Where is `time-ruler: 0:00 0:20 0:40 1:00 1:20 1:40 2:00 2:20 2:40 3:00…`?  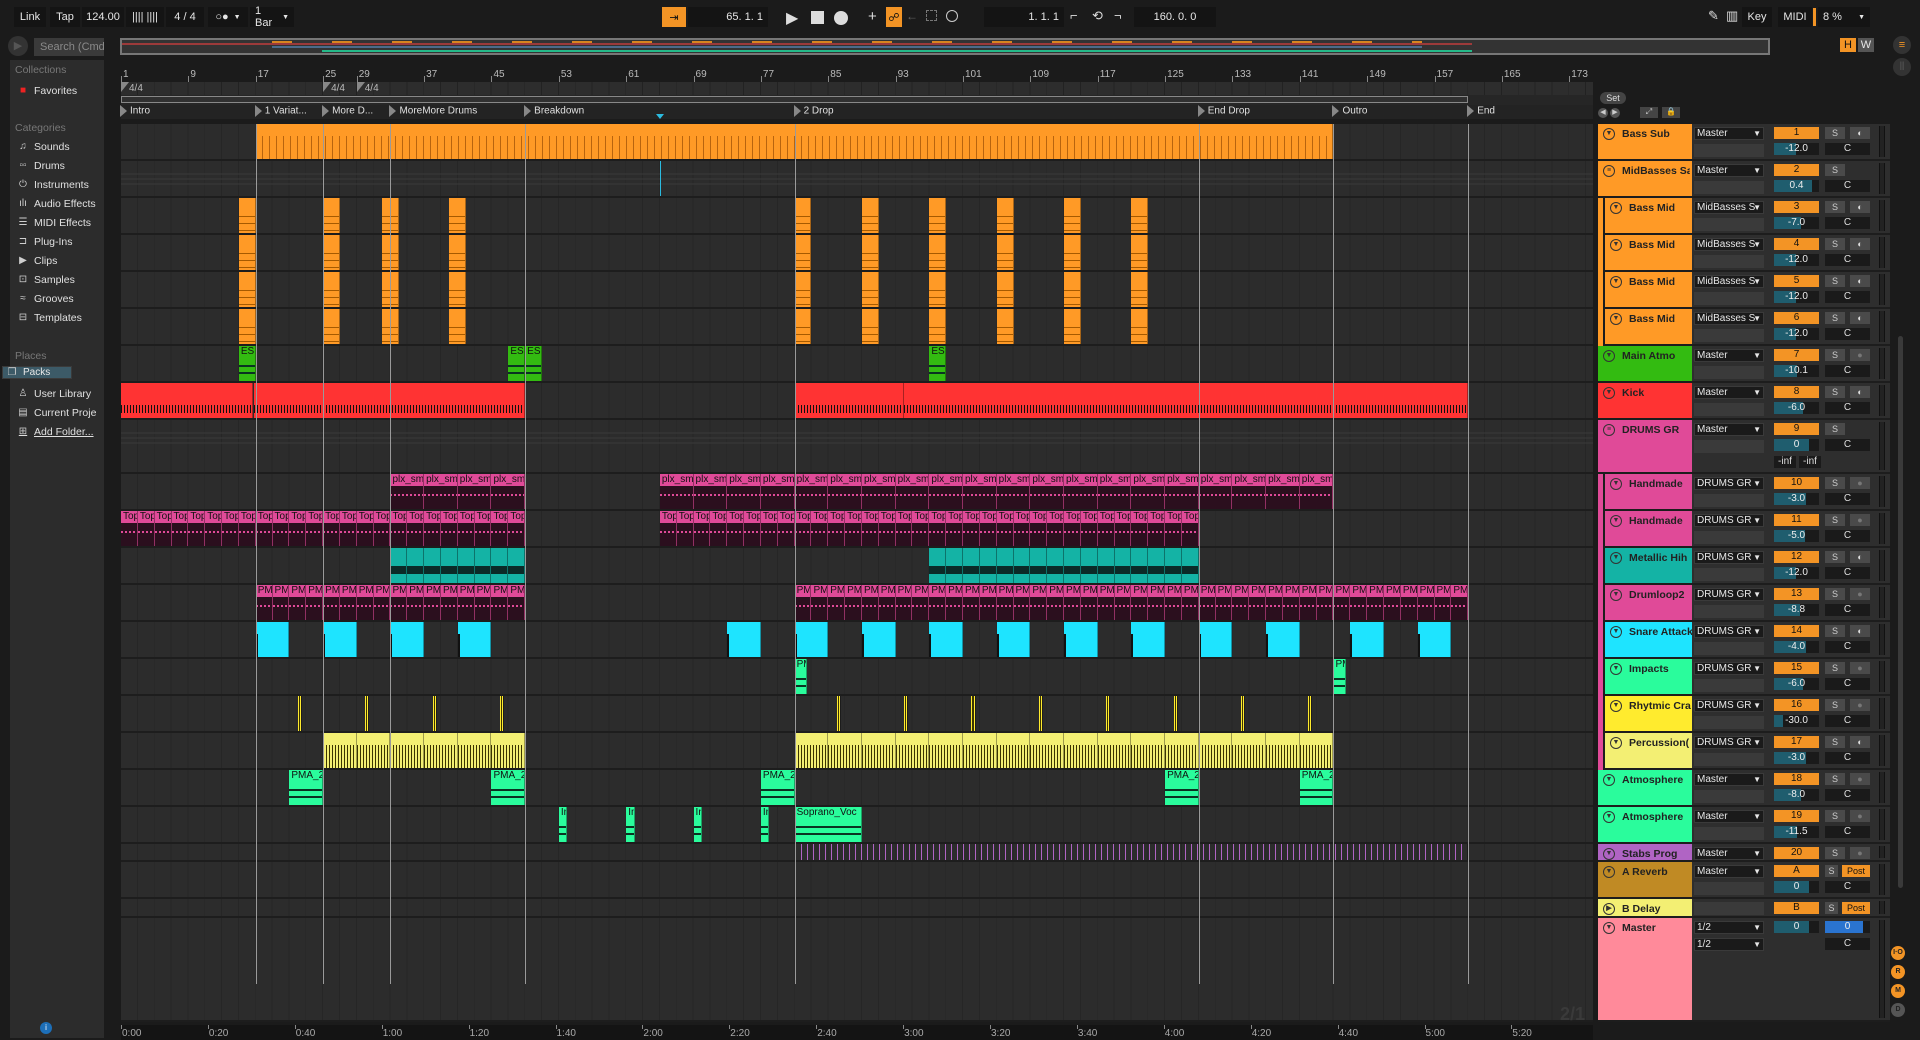 time-ruler: 0:00 0:20 0:40 1:00 1:20 1:40 2:00 2:20 2:40 3:00… is located at coordinates (857, 1032).